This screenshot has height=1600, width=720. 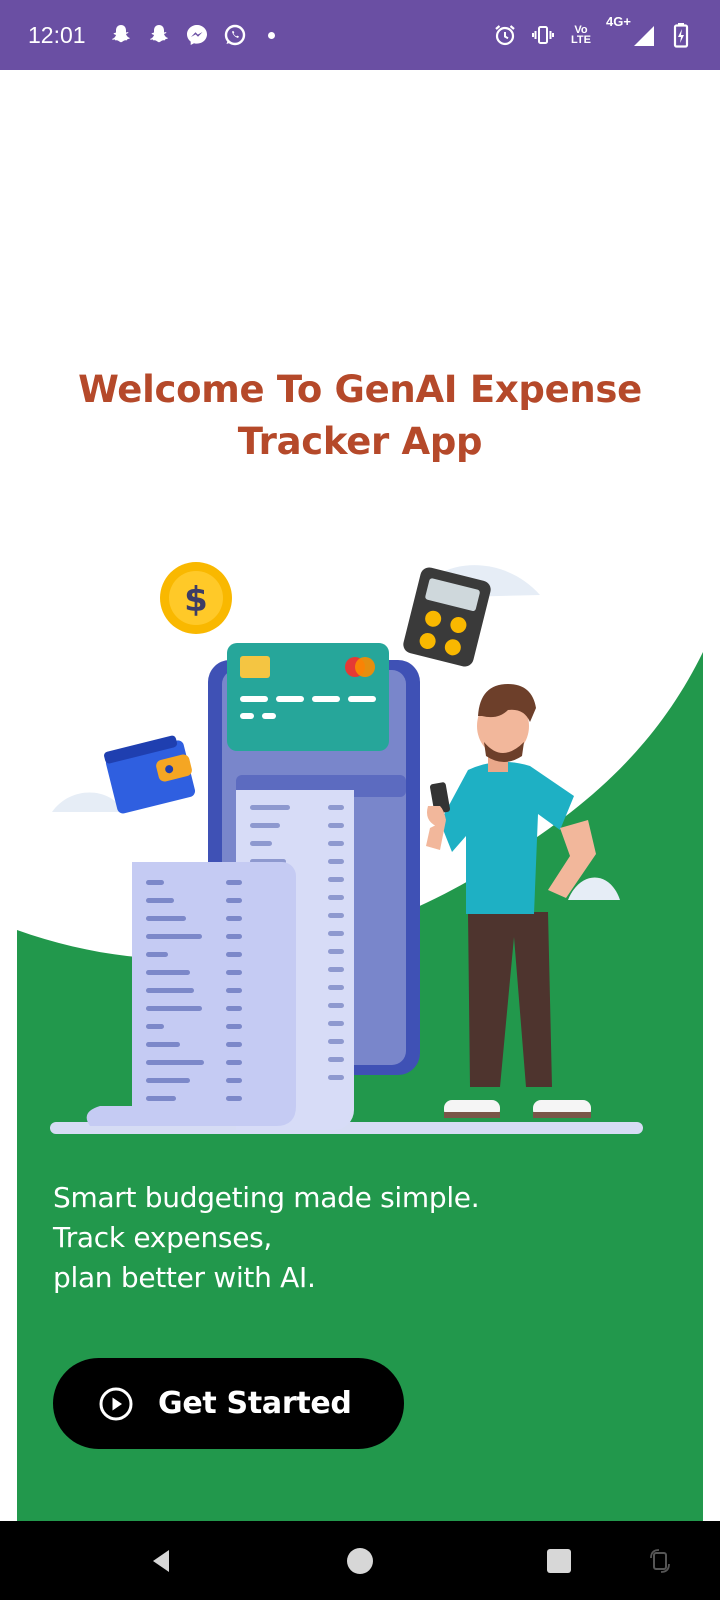 What do you see at coordinates (365, 667) in the screenshot?
I see `card-logo-circle` at bounding box center [365, 667].